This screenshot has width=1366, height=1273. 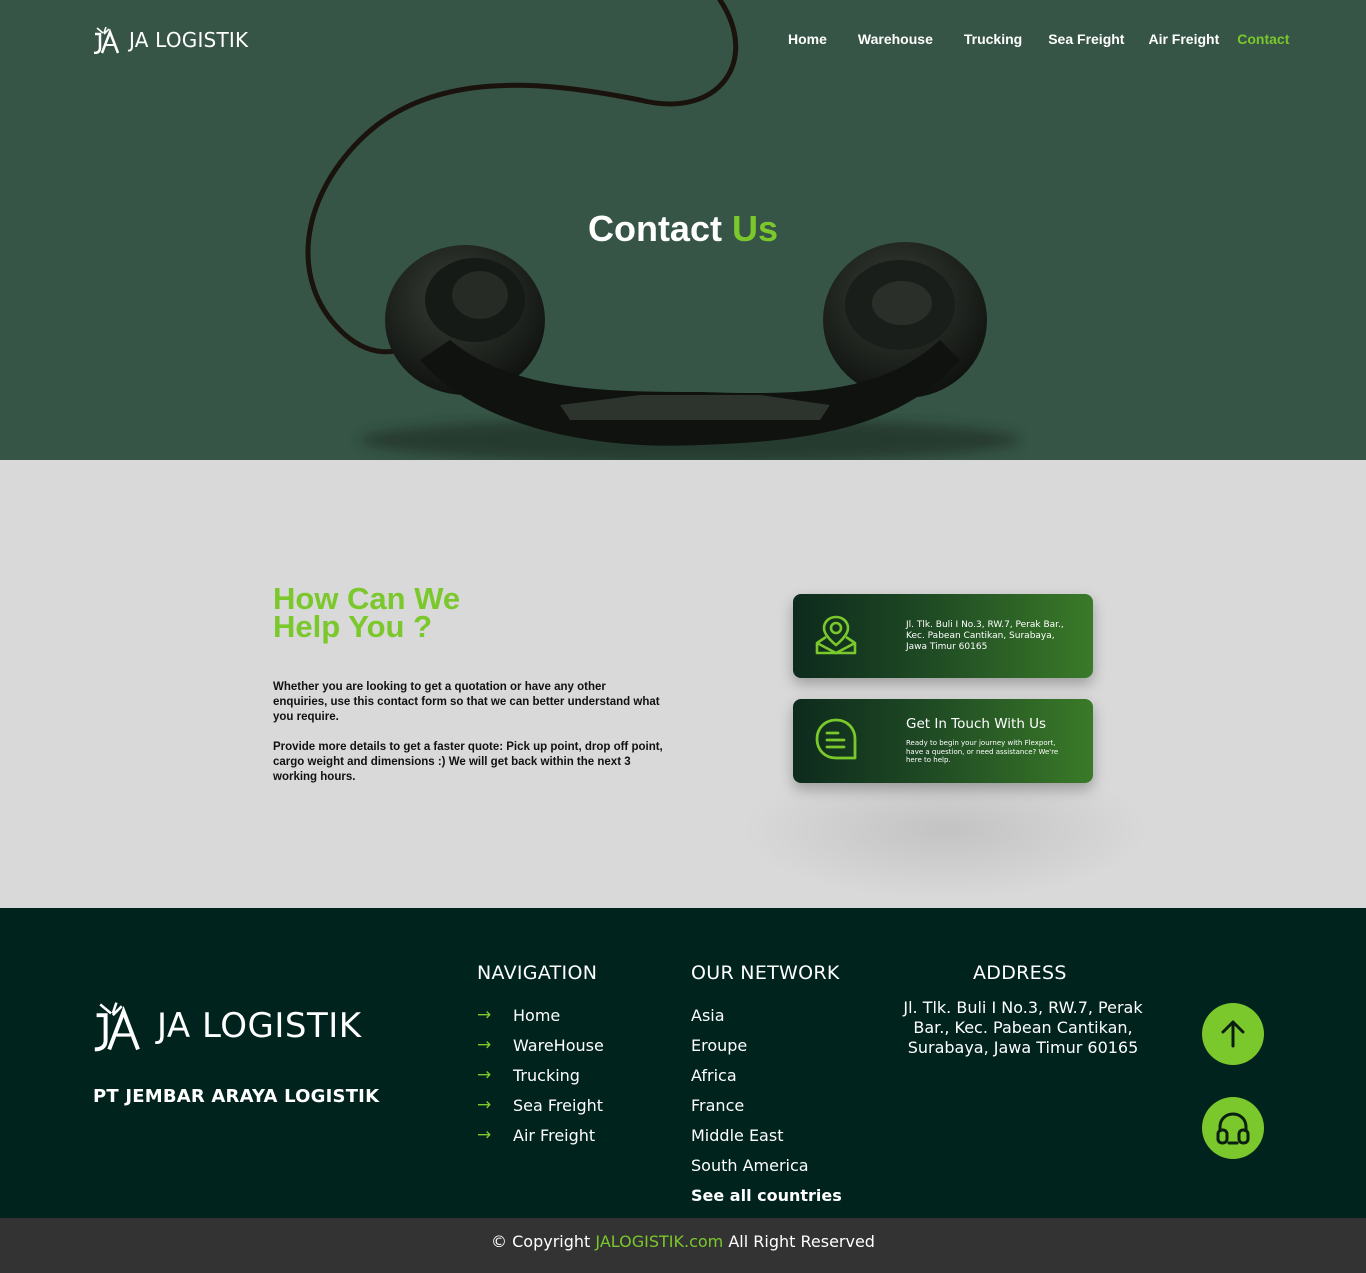 What do you see at coordinates (1183, 39) in the screenshot?
I see `nav-air-freight-link: Air Freight` at bounding box center [1183, 39].